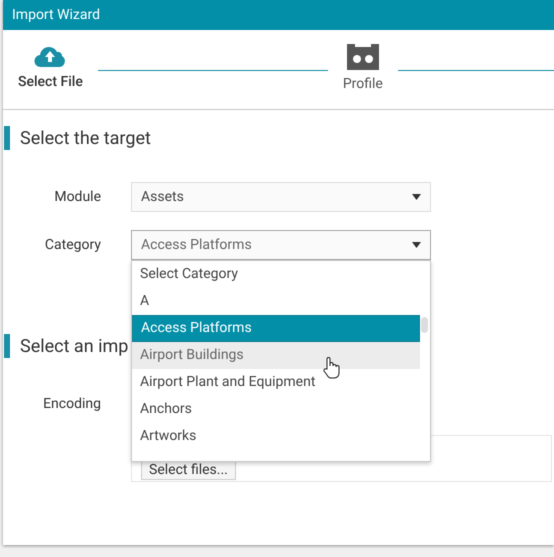 The height and width of the screenshot is (557, 554). What do you see at coordinates (72, 245) in the screenshot?
I see `field-label: Category` at bounding box center [72, 245].